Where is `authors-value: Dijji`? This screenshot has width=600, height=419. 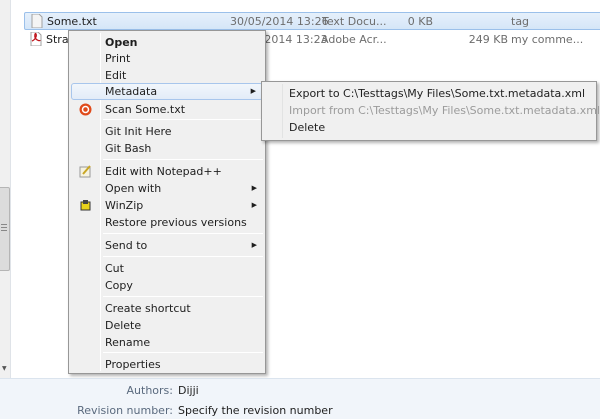 authors-value: Dijji is located at coordinates (188, 390).